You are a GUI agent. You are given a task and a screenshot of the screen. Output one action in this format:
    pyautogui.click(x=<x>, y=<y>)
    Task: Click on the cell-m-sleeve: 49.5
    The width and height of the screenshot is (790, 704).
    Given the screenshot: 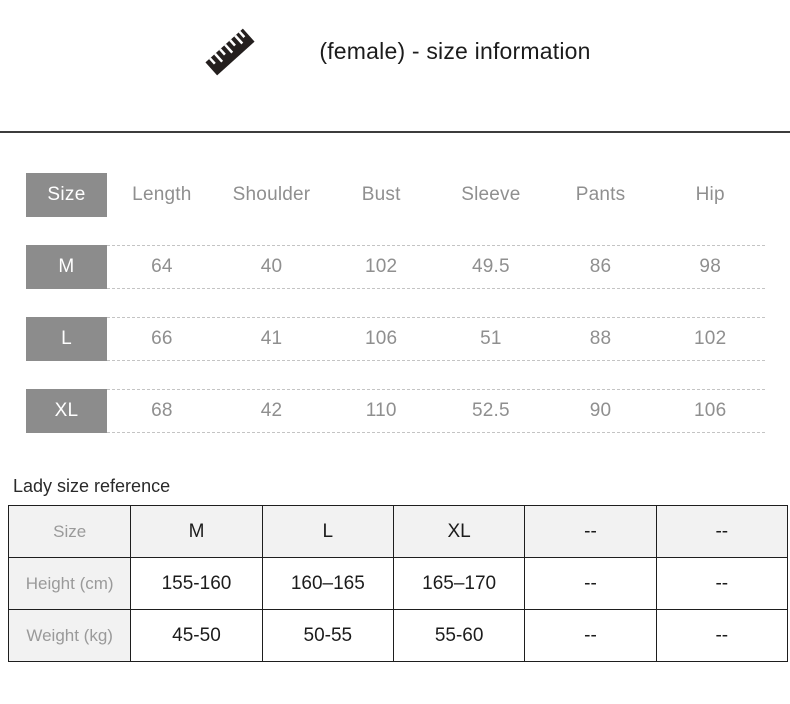 What is the action you would take?
    pyautogui.click(x=490, y=266)
    